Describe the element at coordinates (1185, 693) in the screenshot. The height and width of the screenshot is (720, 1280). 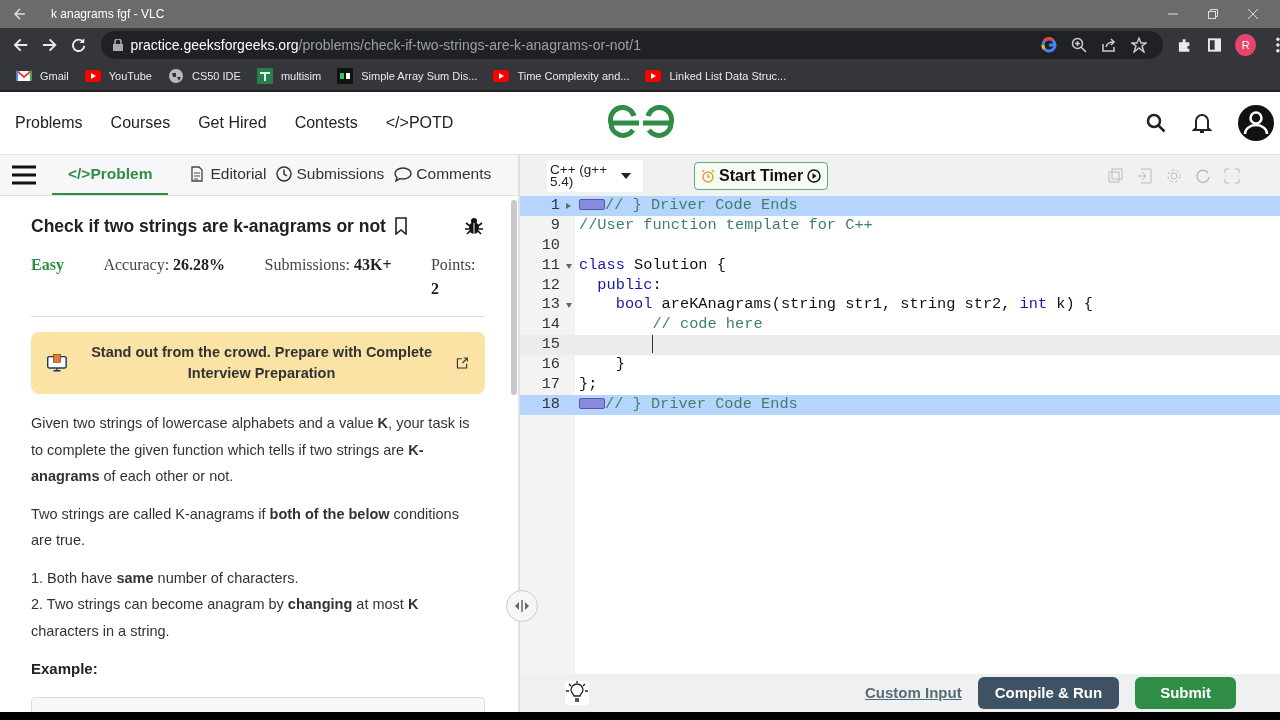
I see `submit-button: Submit` at that location.